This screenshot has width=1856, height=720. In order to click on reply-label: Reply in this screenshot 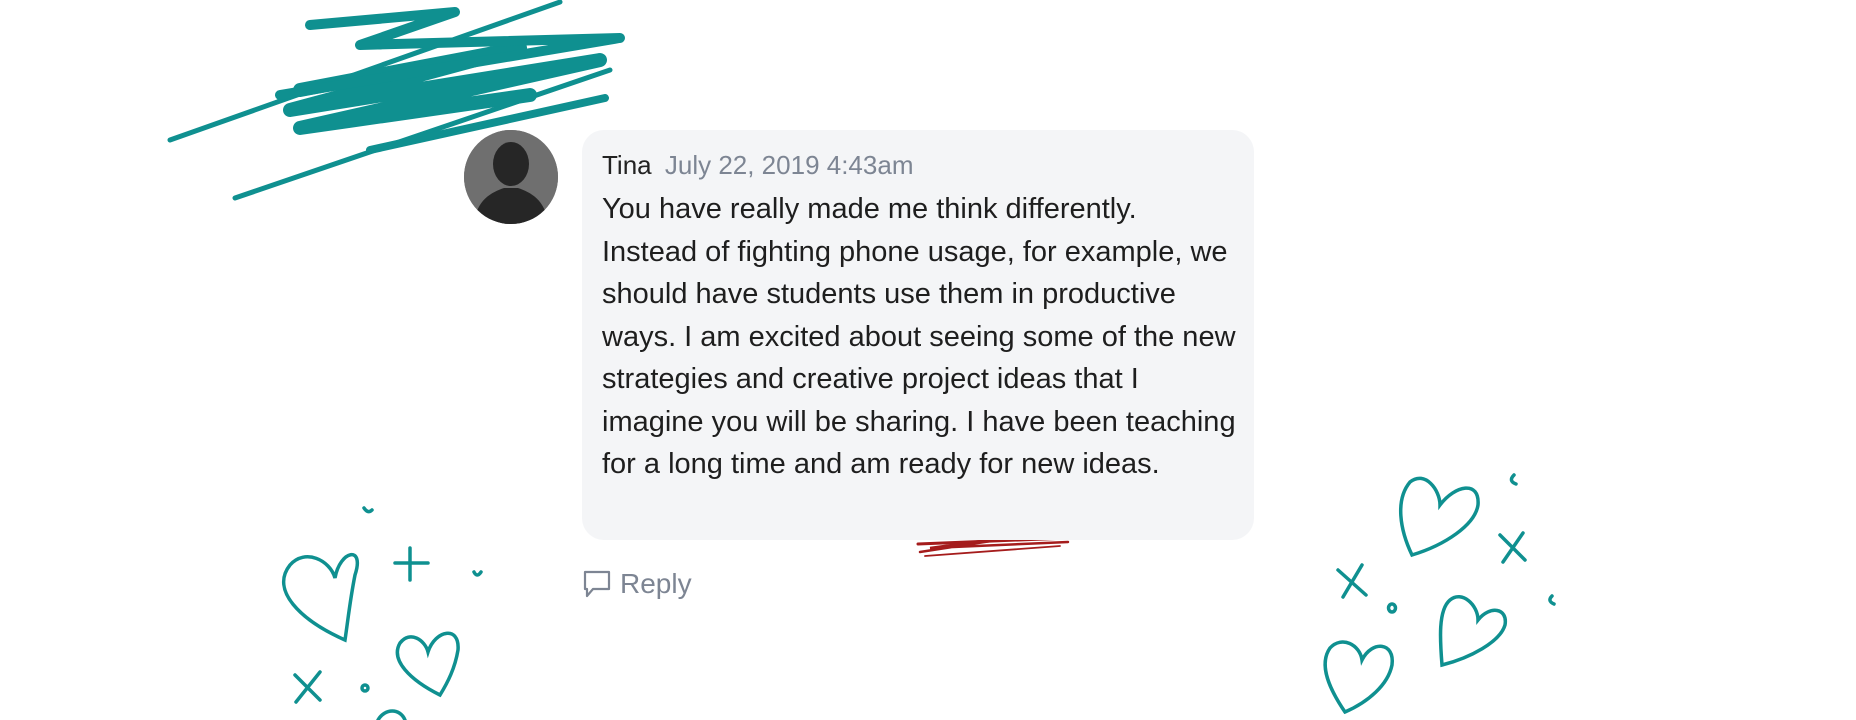, I will do `click(656, 583)`.